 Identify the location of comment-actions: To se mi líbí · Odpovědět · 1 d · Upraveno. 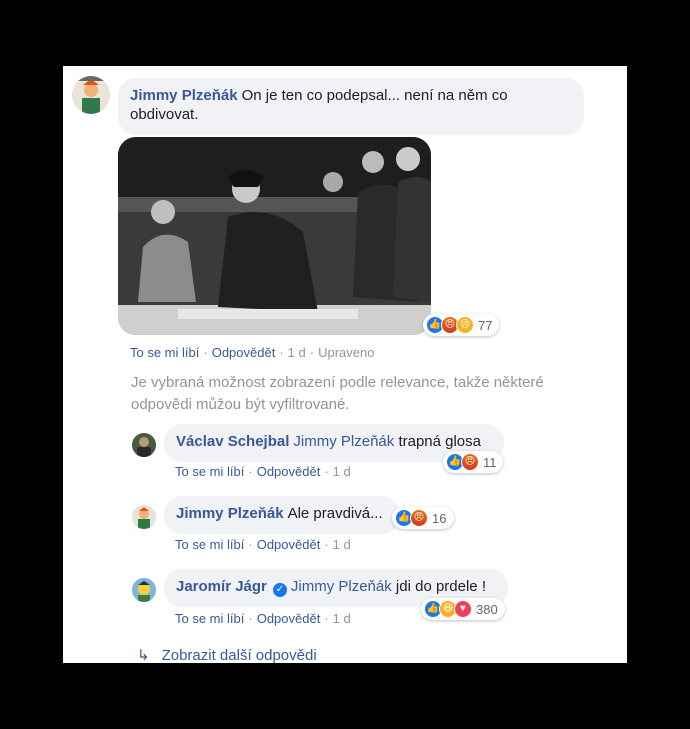
(252, 352).